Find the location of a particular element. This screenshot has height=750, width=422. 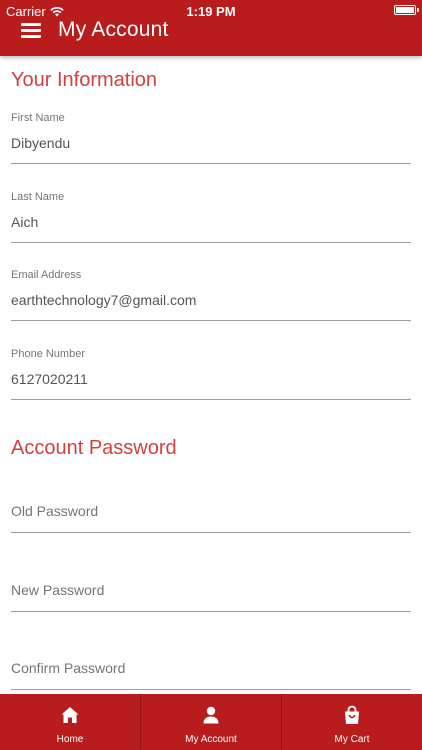

phone-label: Phone Number is located at coordinates (48, 354).